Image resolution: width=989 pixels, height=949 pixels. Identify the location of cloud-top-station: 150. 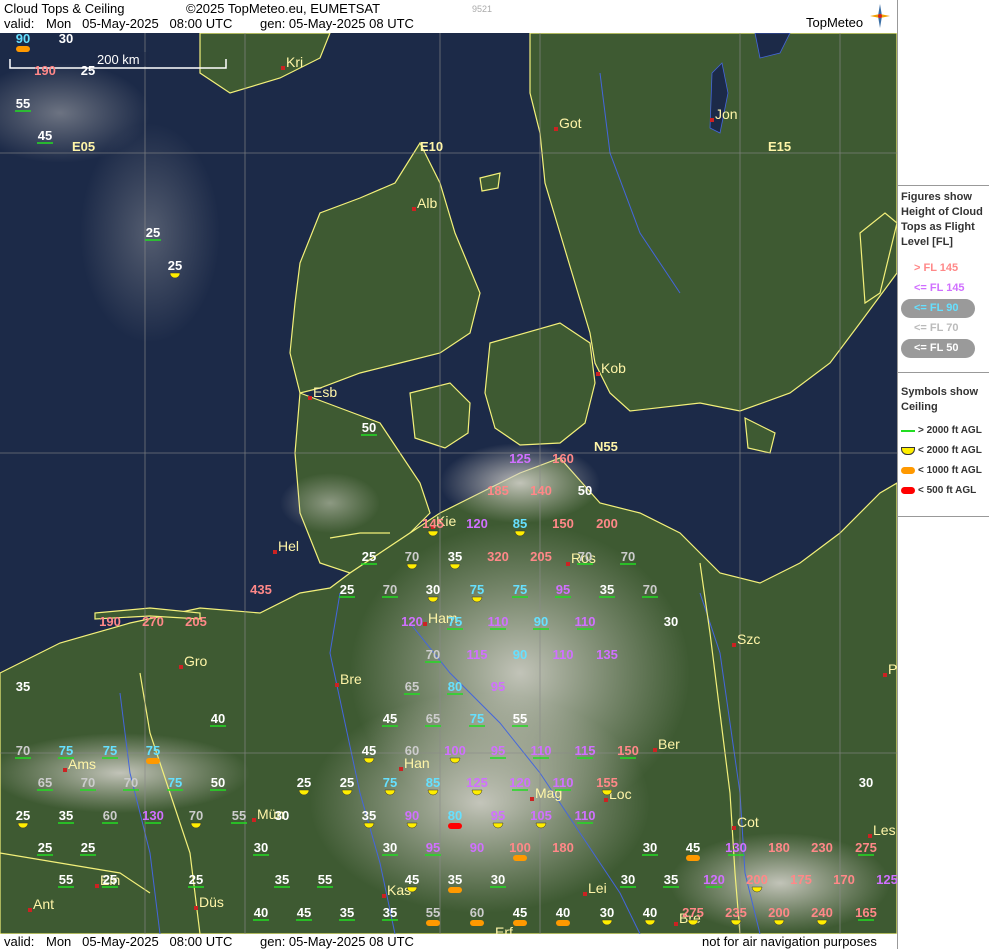
(563, 523).